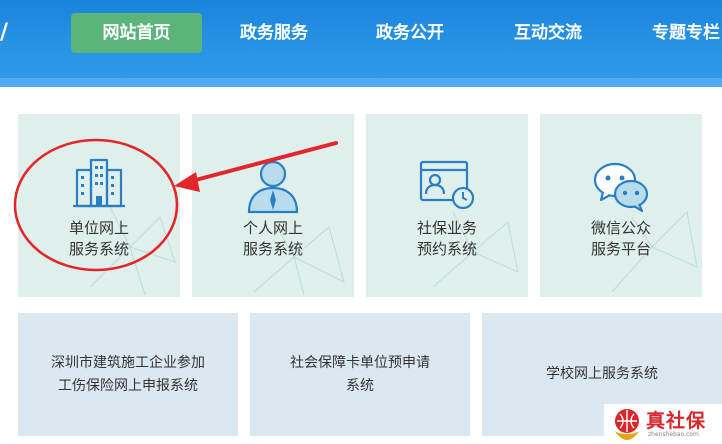  I want to click on system-social-security-card-preapply: 社会保障卡单位预申请 系统, so click(360, 374).